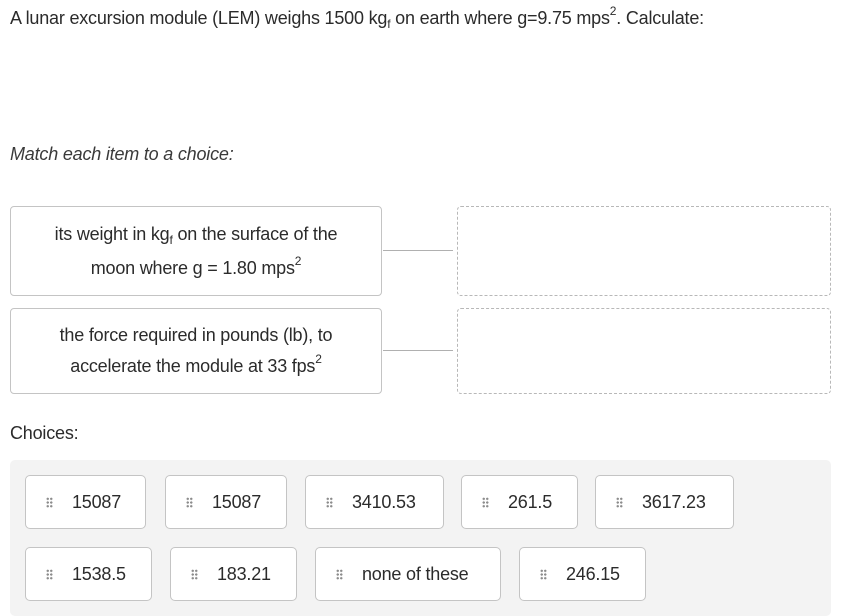 This screenshot has width=845, height=616. I want to click on choice-chip: 246.15, so click(582, 574).